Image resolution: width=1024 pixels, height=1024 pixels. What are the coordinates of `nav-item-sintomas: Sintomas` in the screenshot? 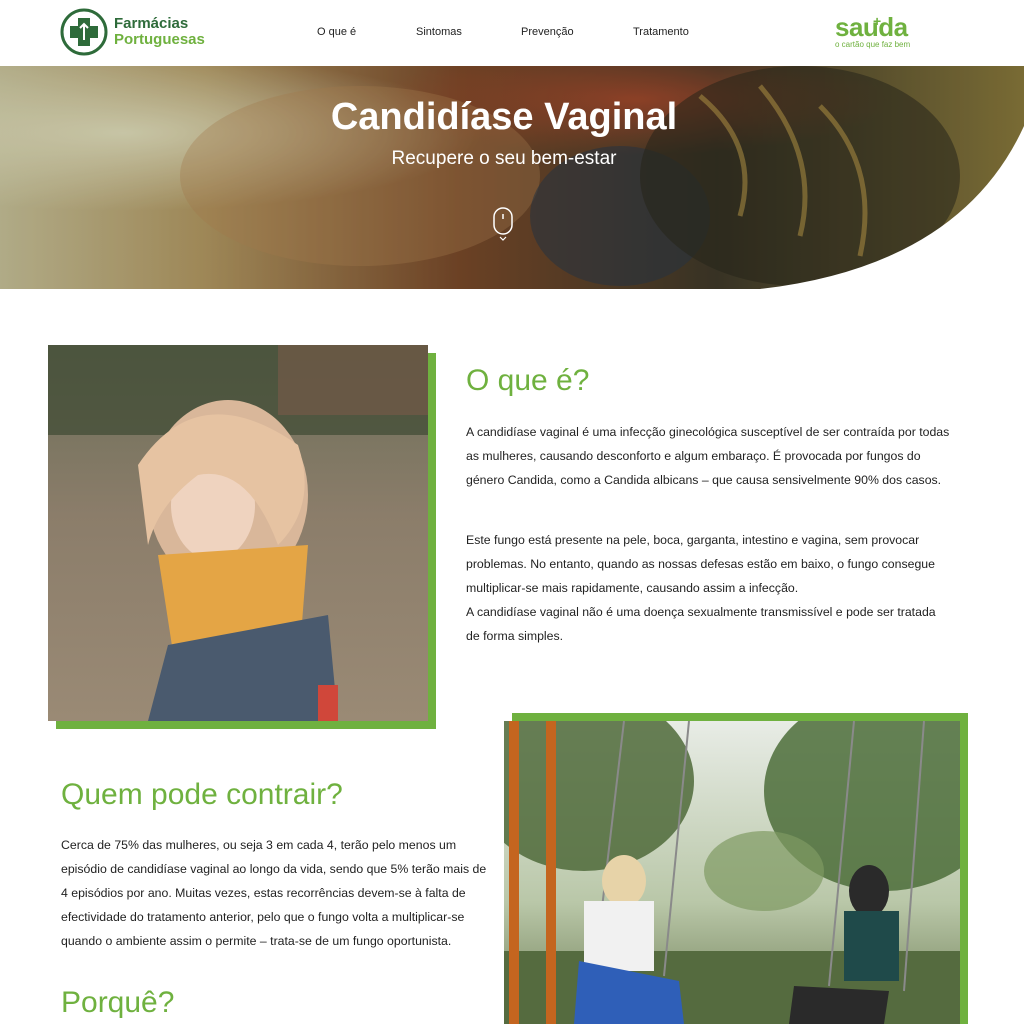 It's located at (439, 32).